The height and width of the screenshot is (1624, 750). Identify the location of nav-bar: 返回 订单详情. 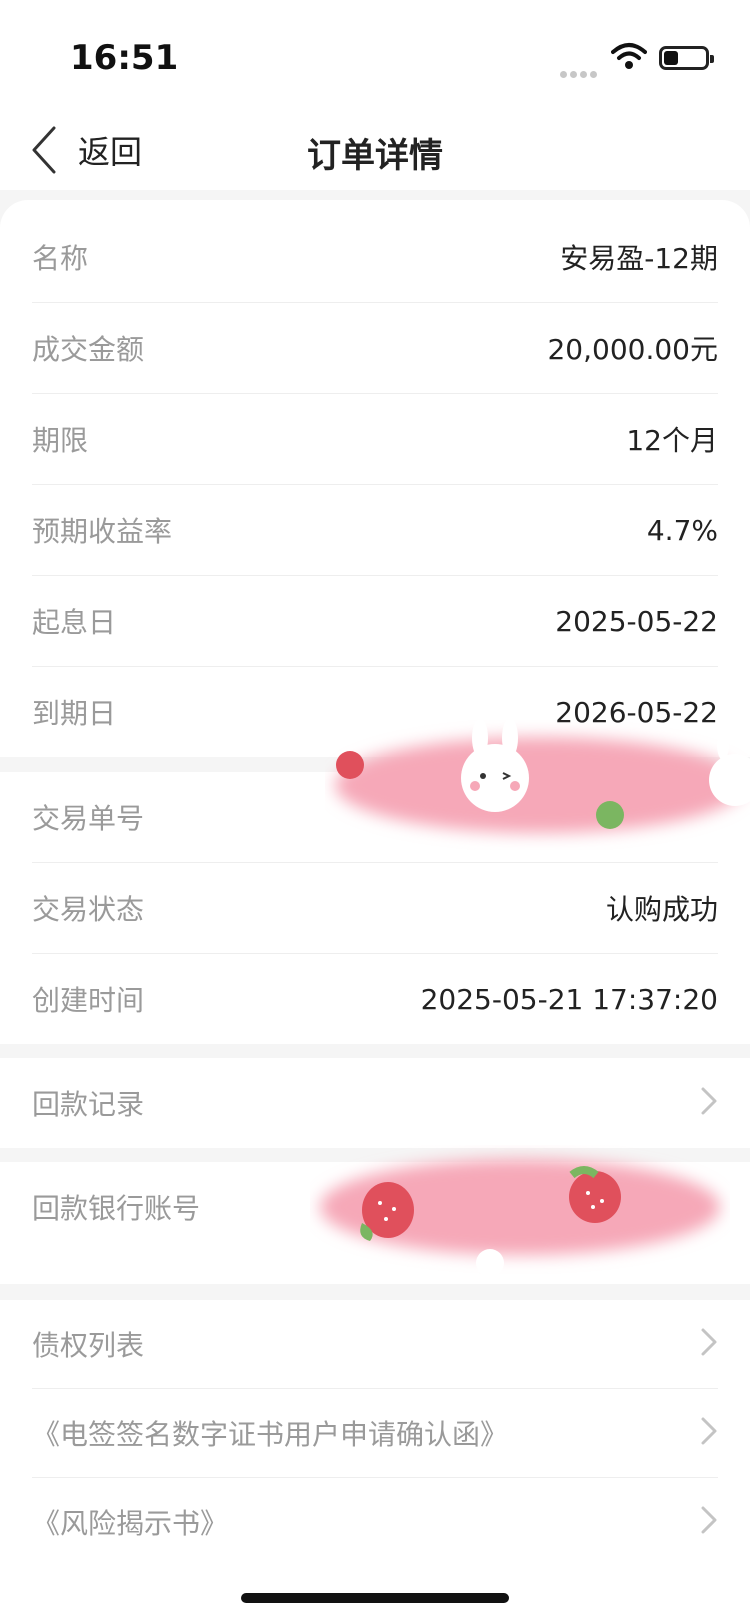
(375, 150).